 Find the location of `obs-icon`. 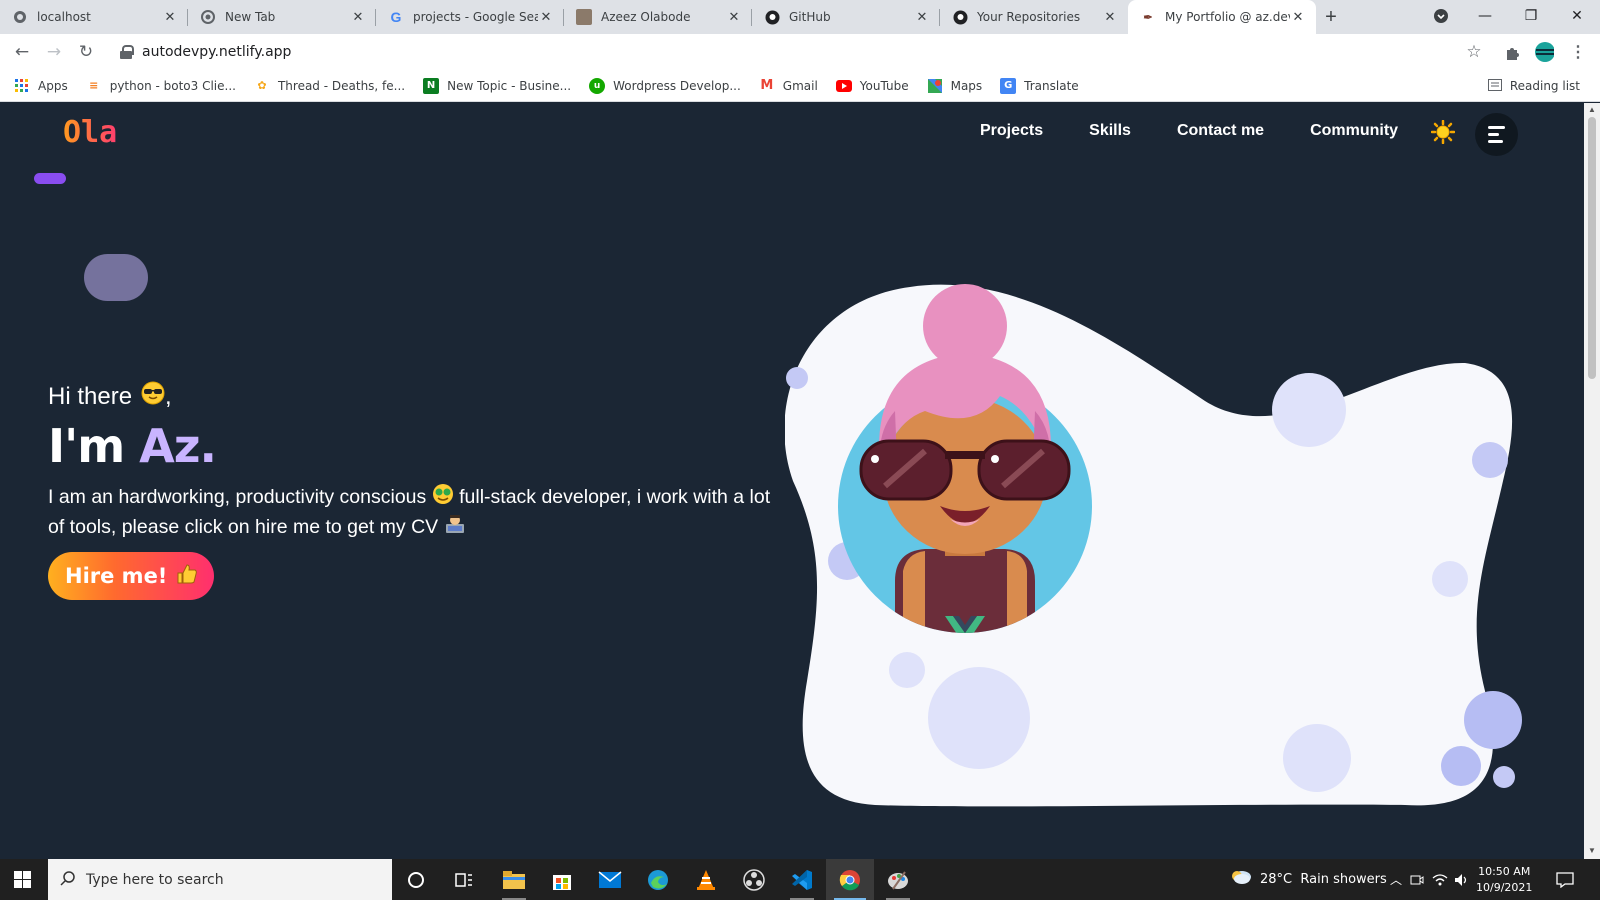

obs-icon is located at coordinates (754, 879).